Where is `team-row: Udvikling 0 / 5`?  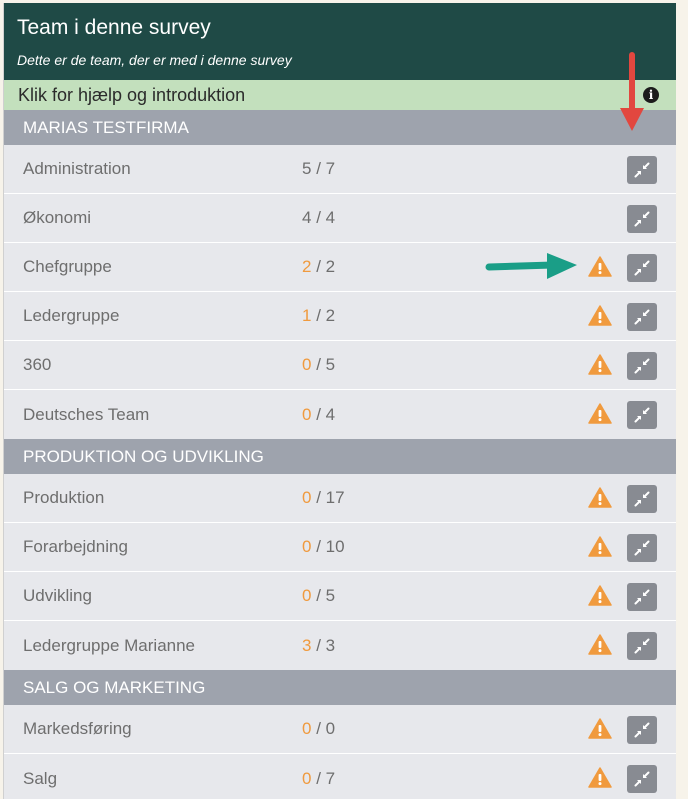
team-row: Udvikling 0 / 5 is located at coordinates (340, 596).